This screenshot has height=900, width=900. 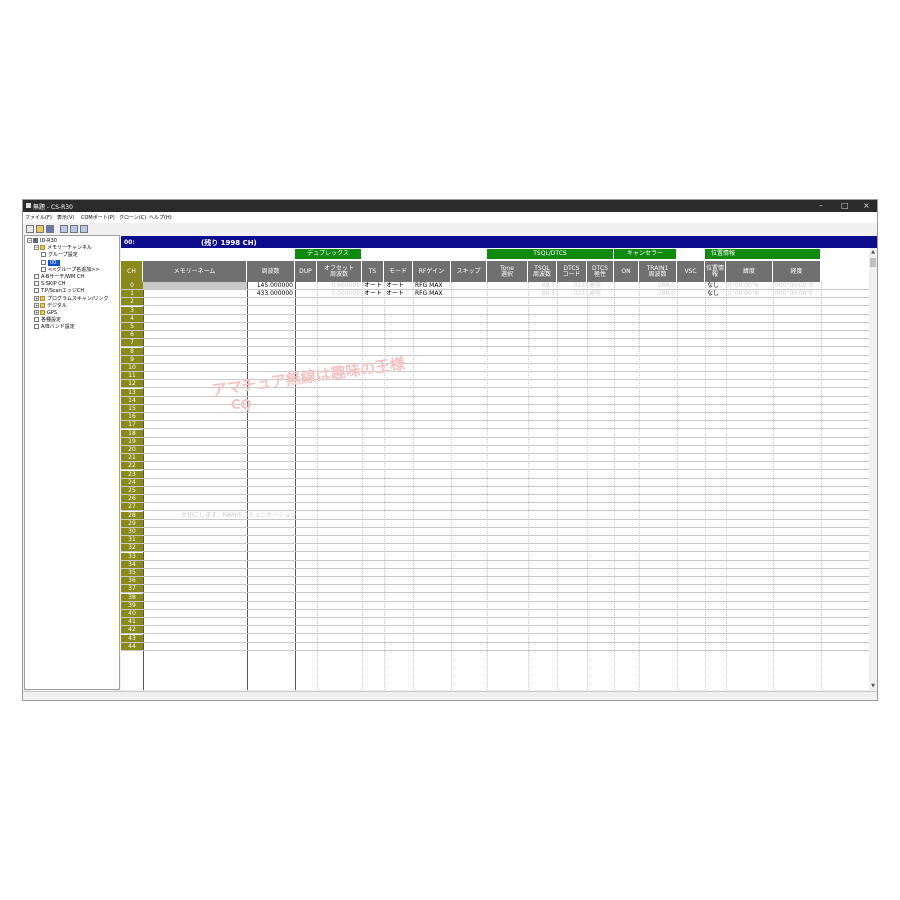 What do you see at coordinates (845, 205) in the screenshot?
I see `maximize-button: □` at bounding box center [845, 205].